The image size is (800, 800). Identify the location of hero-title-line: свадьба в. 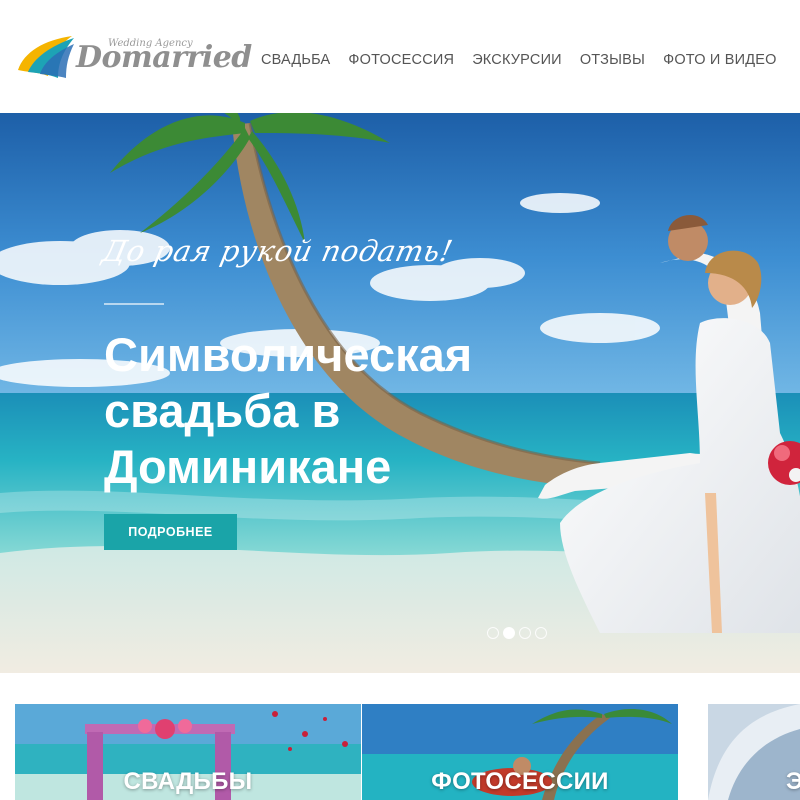
(222, 410).